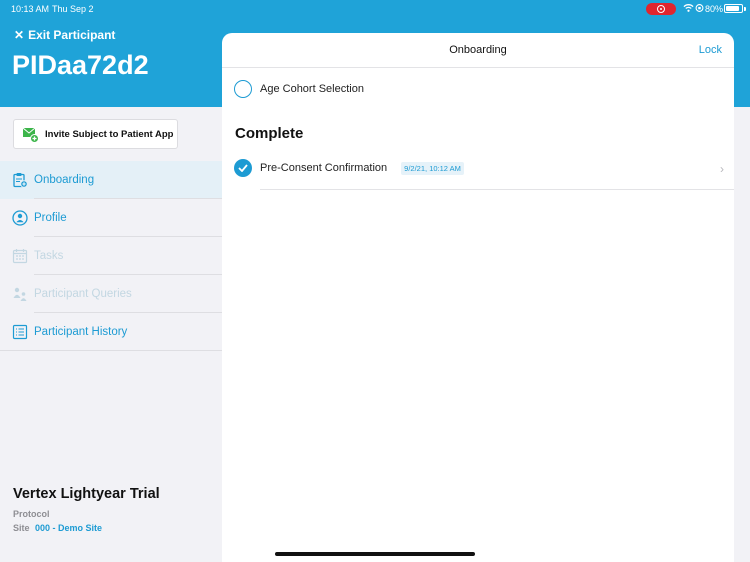 The height and width of the screenshot is (562, 750). What do you see at coordinates (722, 169) in the screenshot?
I see `chevron-right-icon: ›` at bounding box center [722, 169].